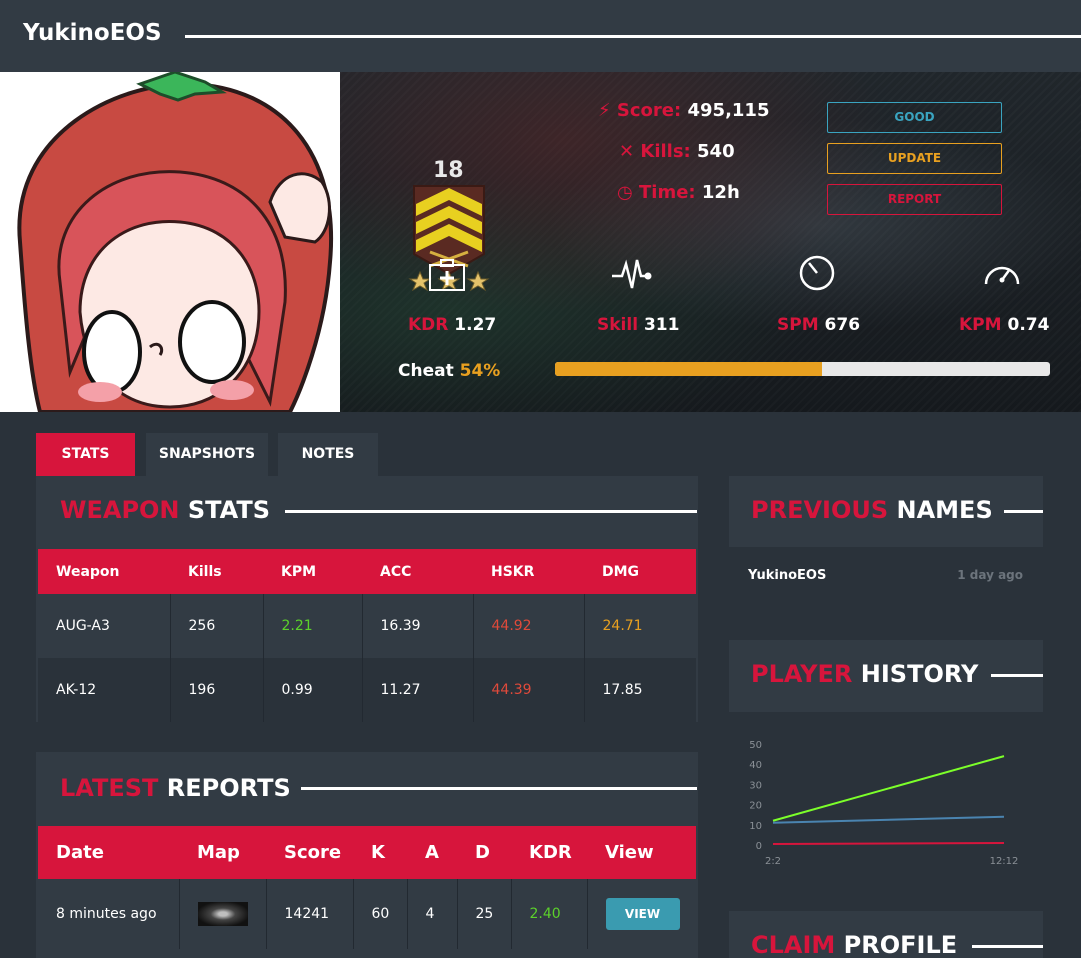 The height and width of the screenshot is (958, 1081). I want to click on player-avatar, so click(170, 242).